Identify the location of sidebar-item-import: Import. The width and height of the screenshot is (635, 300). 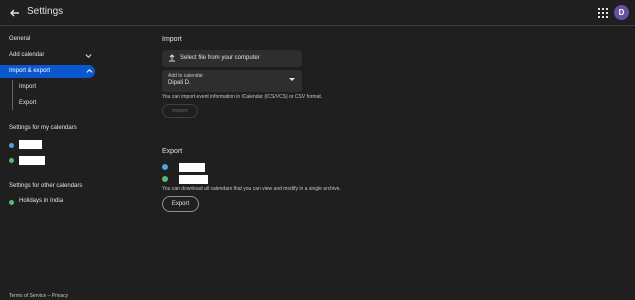
(27, 87).